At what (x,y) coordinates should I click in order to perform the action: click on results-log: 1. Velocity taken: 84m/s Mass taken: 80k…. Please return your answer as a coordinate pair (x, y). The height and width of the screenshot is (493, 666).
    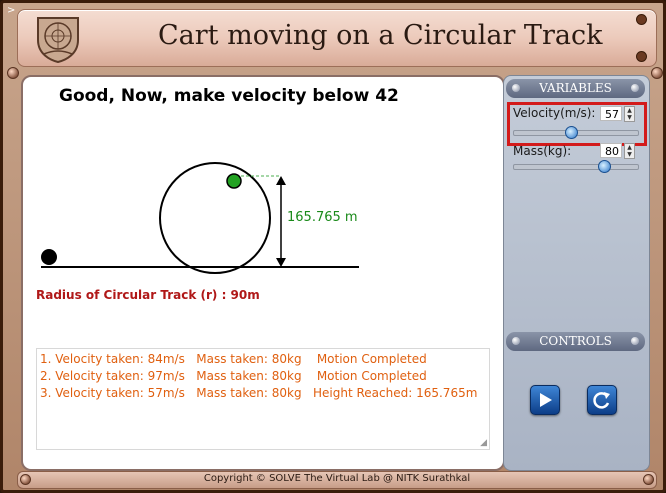
    Looking at the image, I should click on (263, 399).